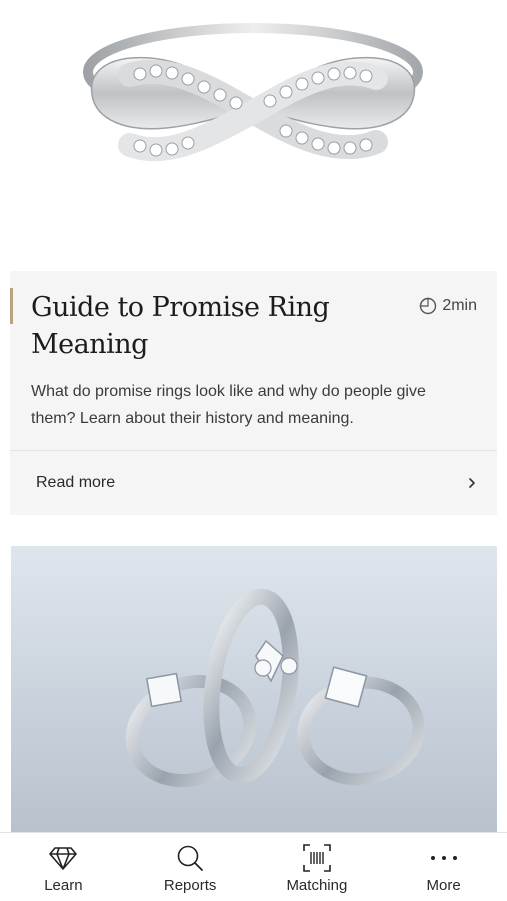  What do you see at coordinates (443, 858) in the screenshot?
I see `more-dots-icon` at bounding box center [443, 858].